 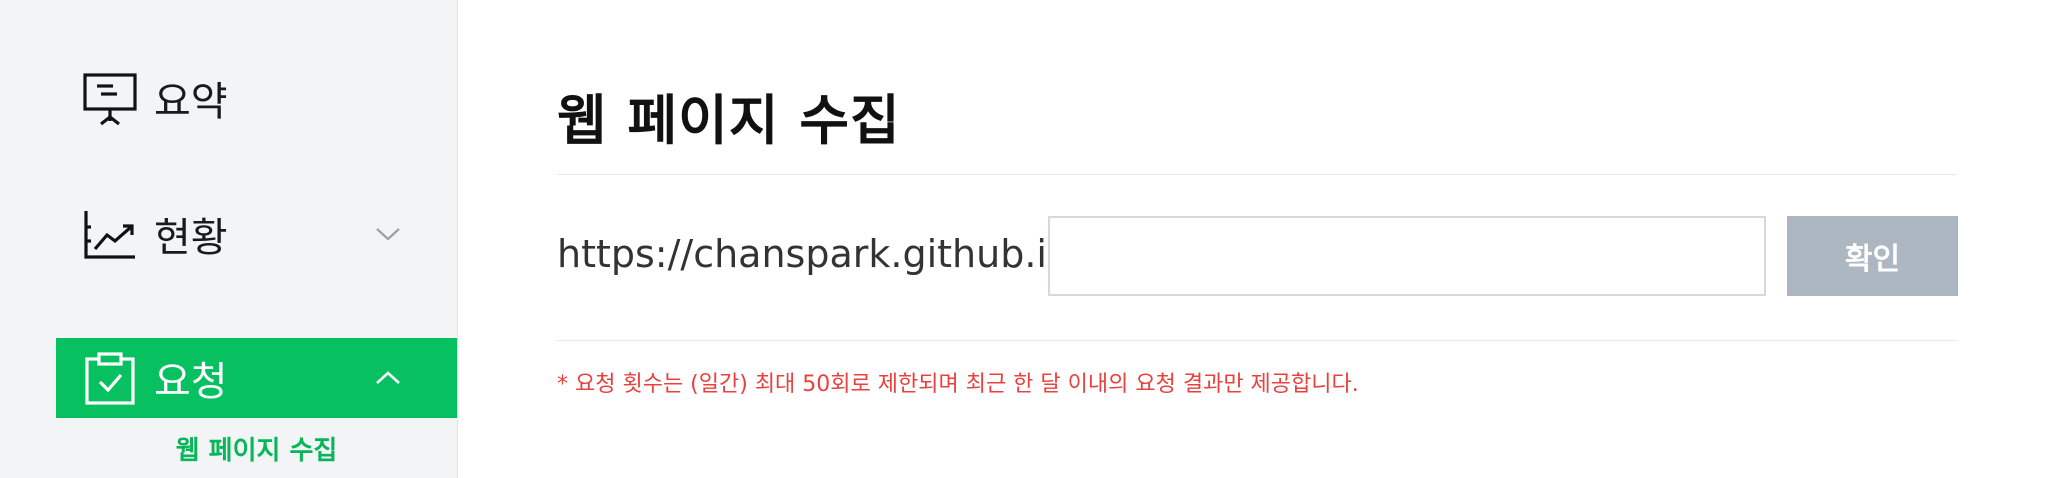 What do you see at coordinates (256, 378) in the screenshot?
I see `sidebar-item-request: 요청` at bounding box center [256, 378].